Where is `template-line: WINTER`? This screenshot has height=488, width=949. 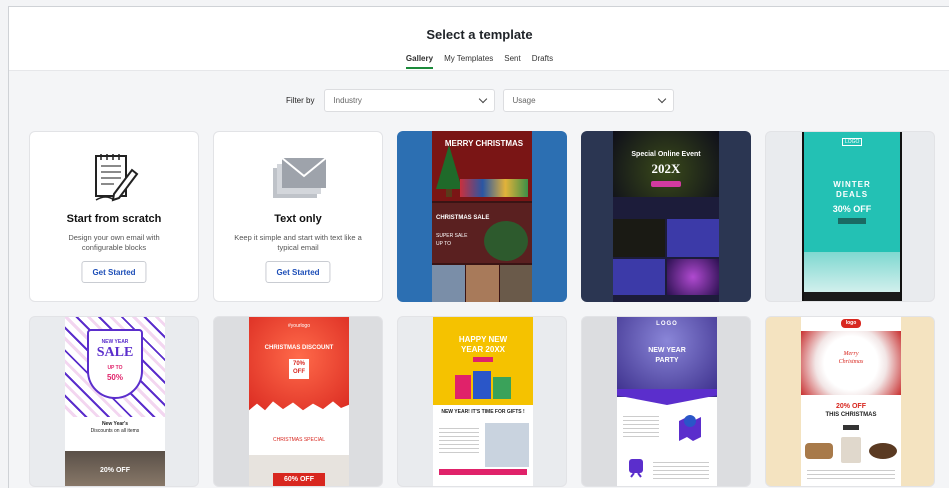 template-line: WINTER is located at coordinates (852, 184).